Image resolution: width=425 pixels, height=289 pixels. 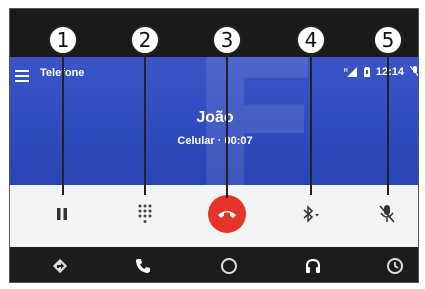 I want to click on callout-4: 4, so click(x=311, y=40).